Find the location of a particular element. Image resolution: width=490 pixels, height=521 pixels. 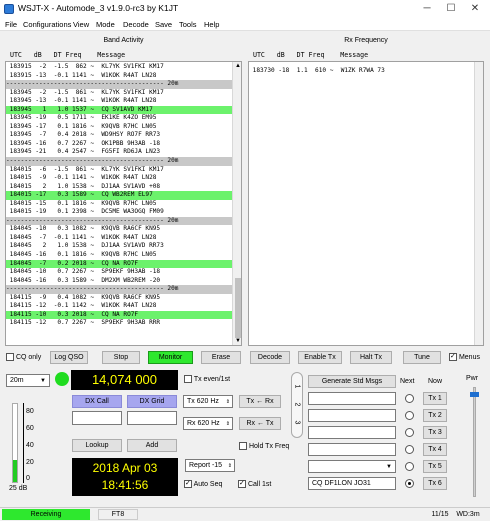

decode-row: 184045 2 1.0 1538 ~ DJ1AA SV1AVD RR73 is located at coordinates (119, 246).